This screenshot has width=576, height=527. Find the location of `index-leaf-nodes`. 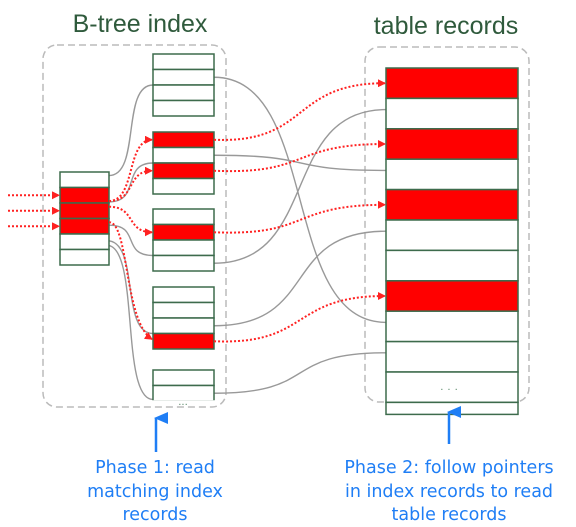

index-leaf-nodes is located at coordinates (183, 229).